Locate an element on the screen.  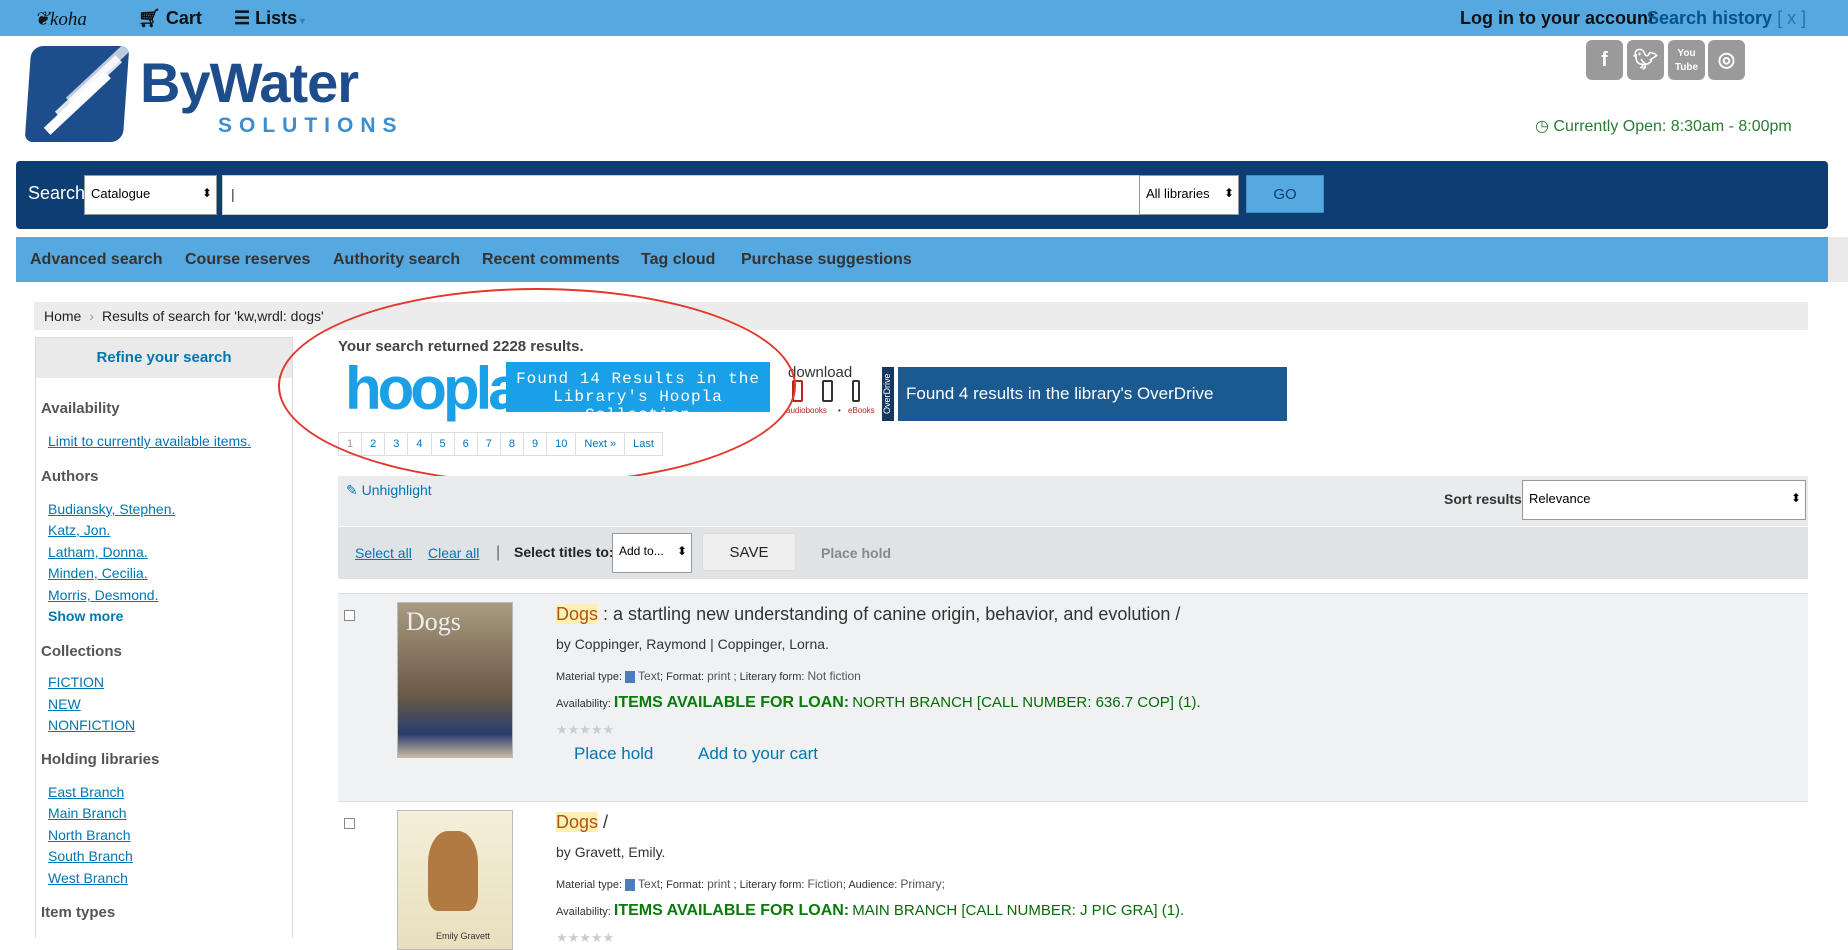
material-type-label: Material type: is located at coordinates (589, 885).